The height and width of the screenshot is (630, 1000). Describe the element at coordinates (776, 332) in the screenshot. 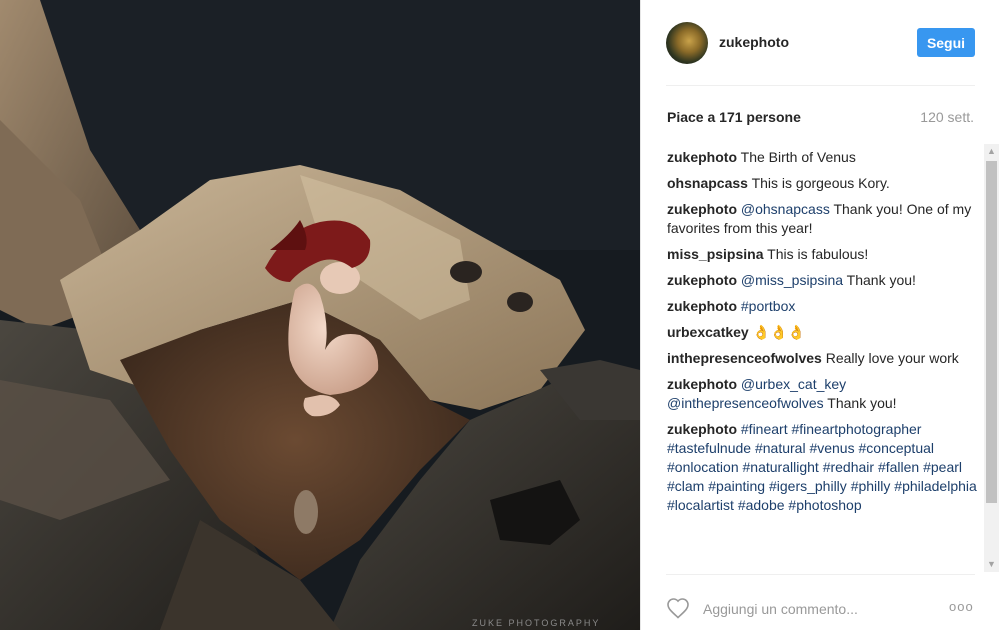

I see `comment-text: 👌👌👌` at that location.